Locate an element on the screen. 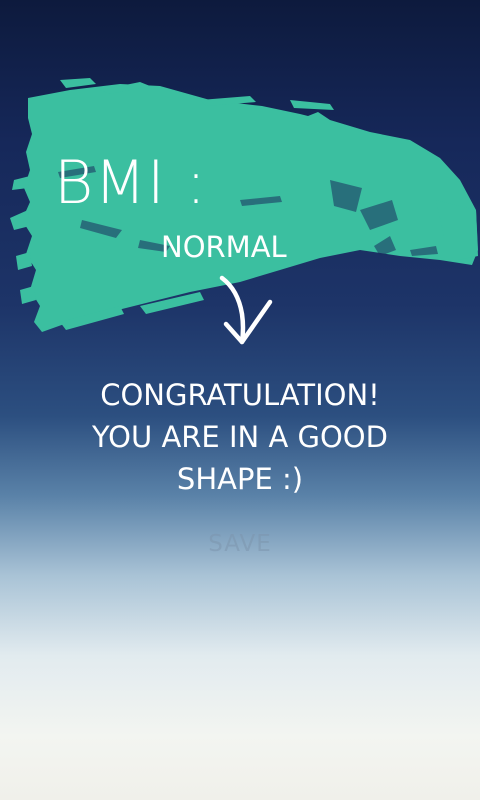 This screenshot has height=800, width=480. bmi-label: BMI : is located at coordinates (131, 183).